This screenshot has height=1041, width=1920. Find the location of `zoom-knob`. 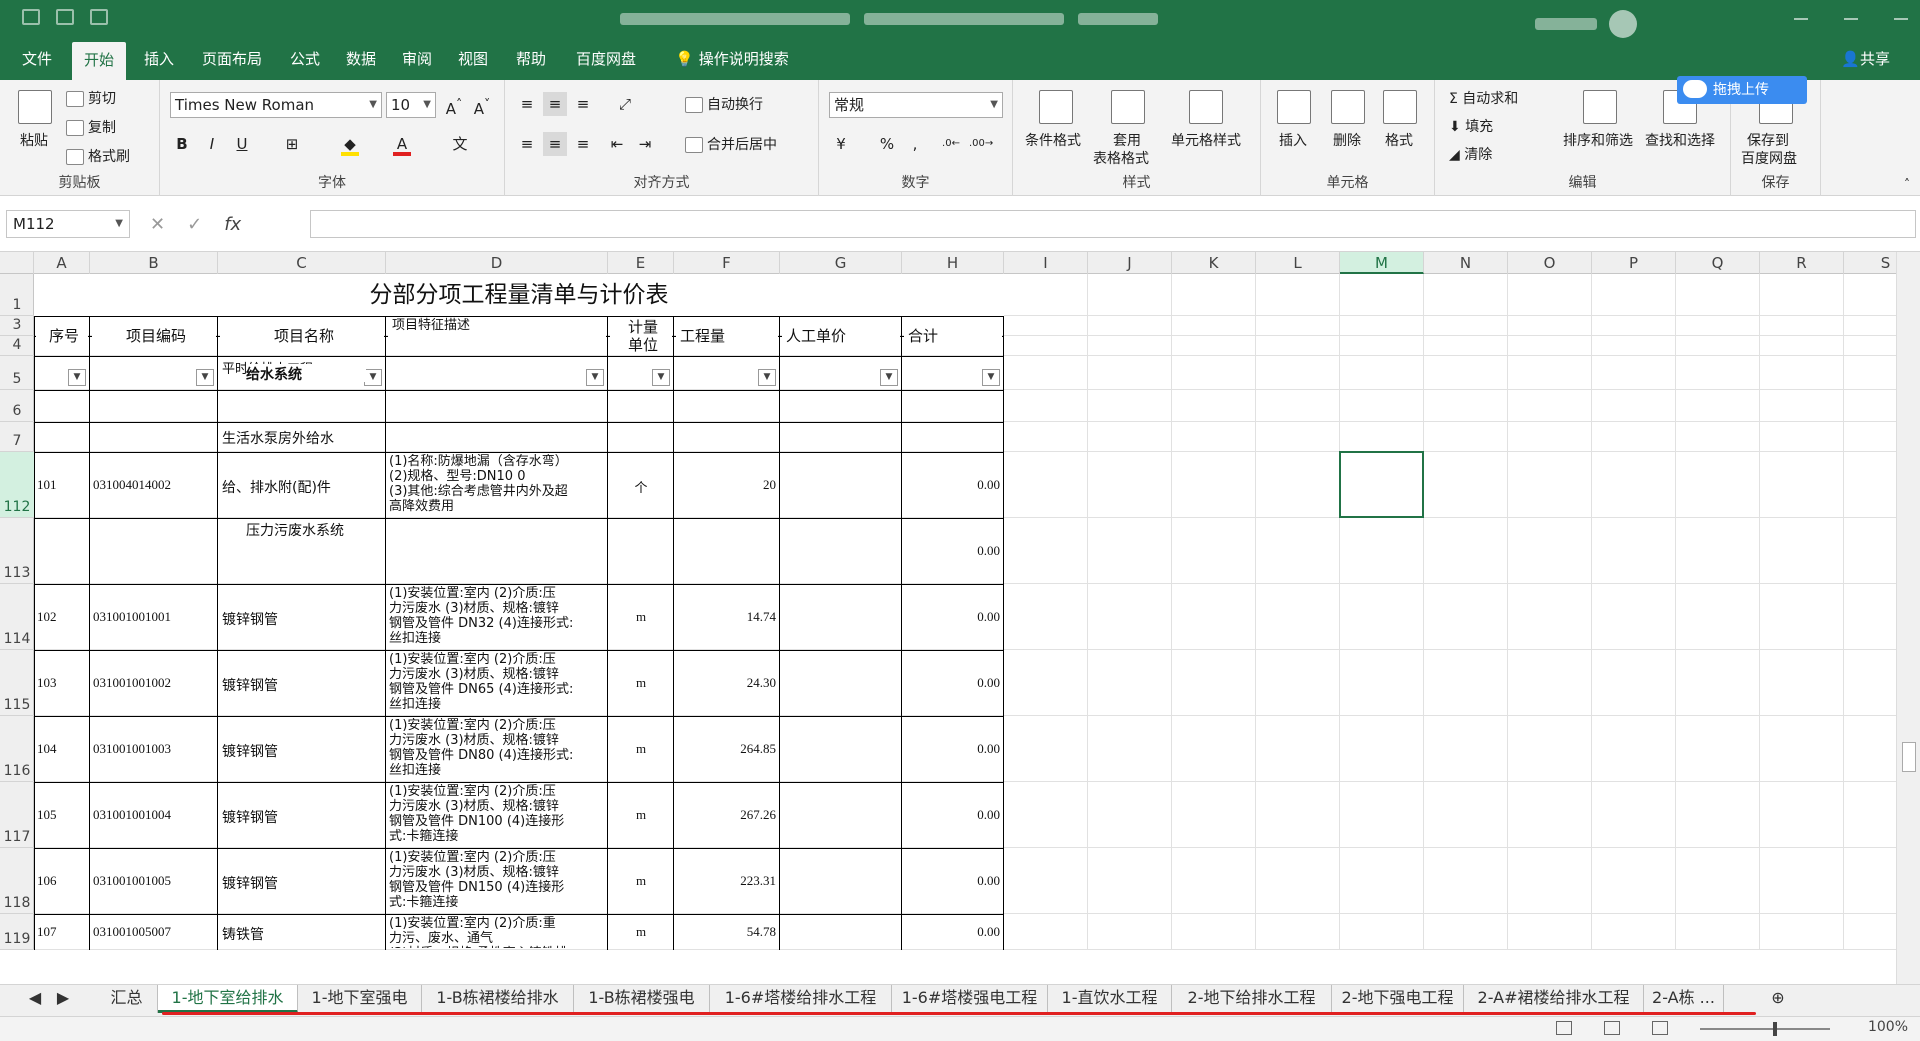

zoom-knob is located at coordinates (1775, 1029).